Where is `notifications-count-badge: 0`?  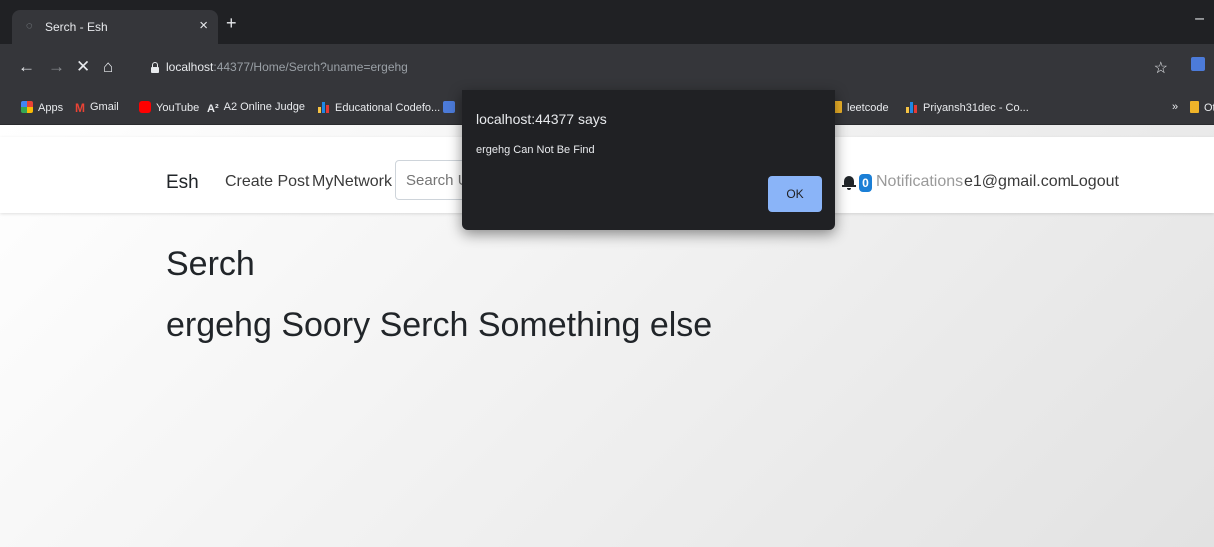 notifications-count-badge: 0 is located at coordinates (865, 183).